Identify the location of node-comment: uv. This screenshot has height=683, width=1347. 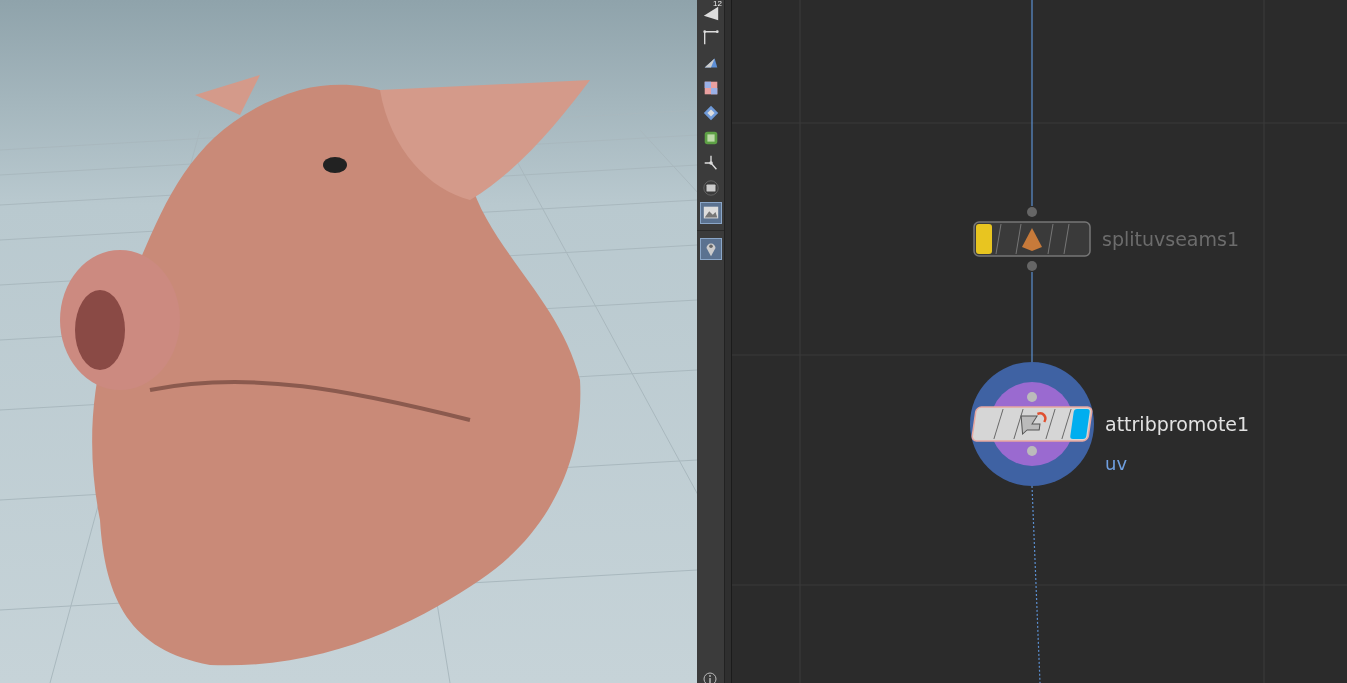
(1116, 464).